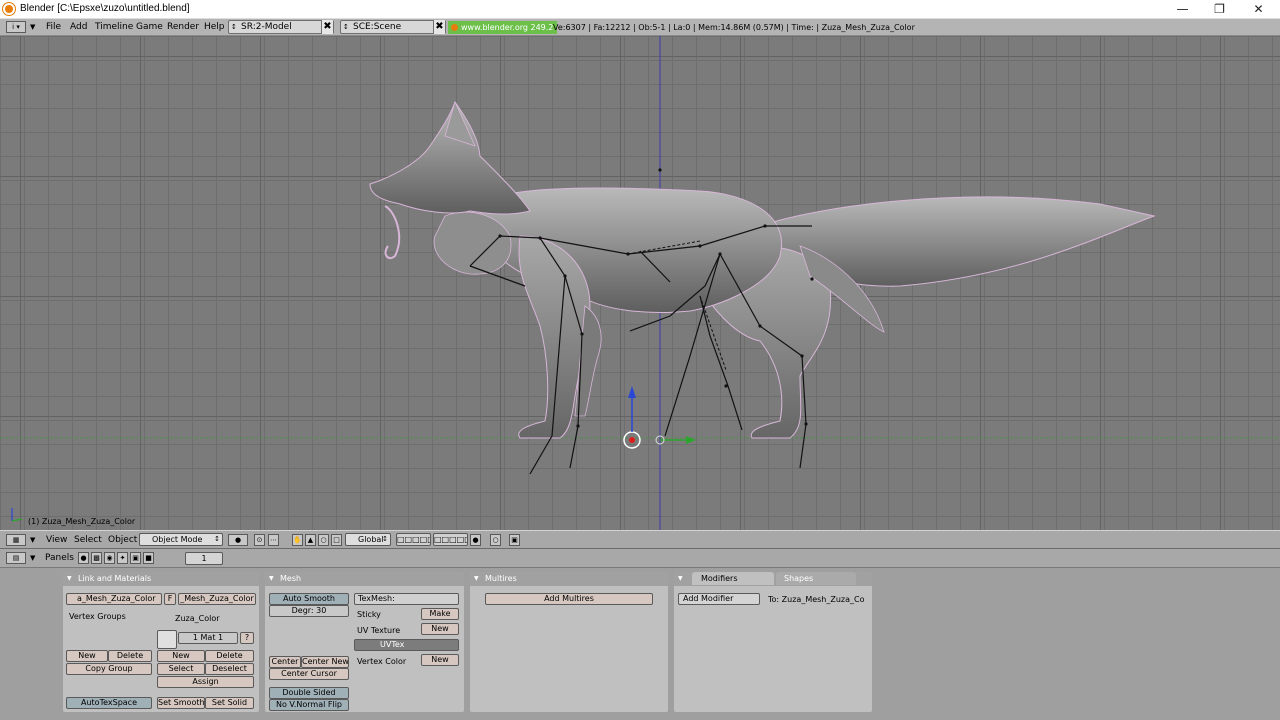 The image size is (1280, 720). Describe the element at coordinates (181, 539) in the screenshot. I see `mode-selector: Object Mode` at that location.